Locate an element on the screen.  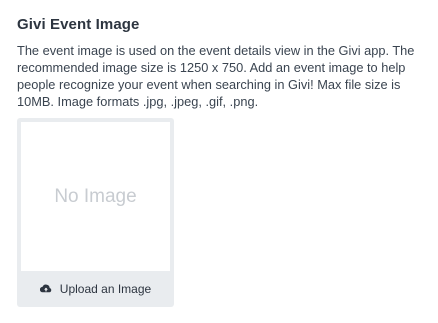
no-image-placeholder: No Image is located at coordinates (95, 196).